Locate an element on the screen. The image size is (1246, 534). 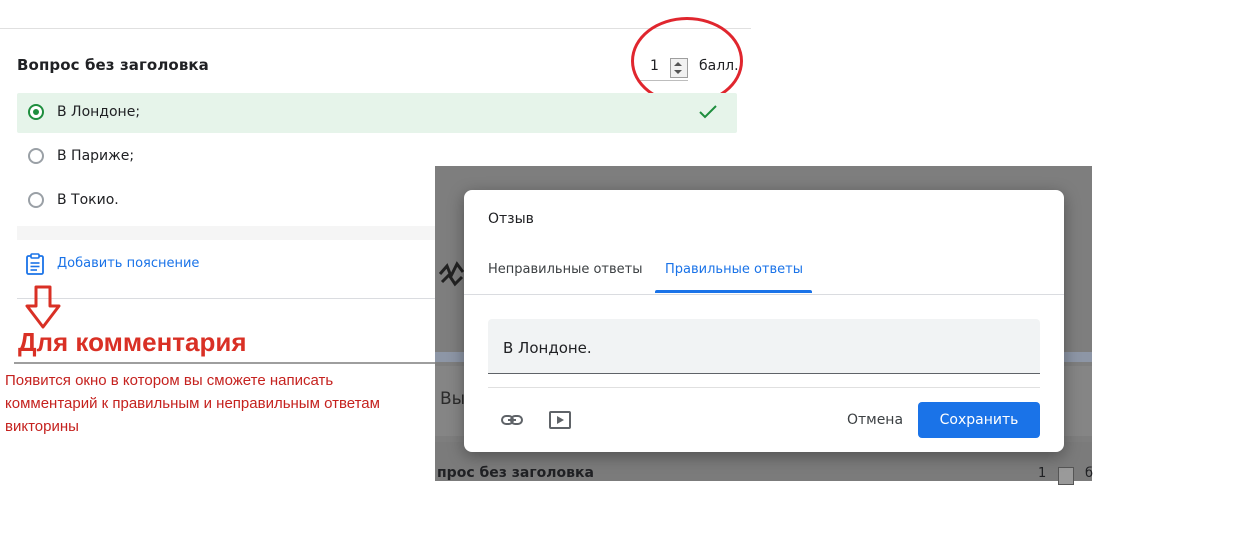
tabs-divider is located at coordinates (764, 294).